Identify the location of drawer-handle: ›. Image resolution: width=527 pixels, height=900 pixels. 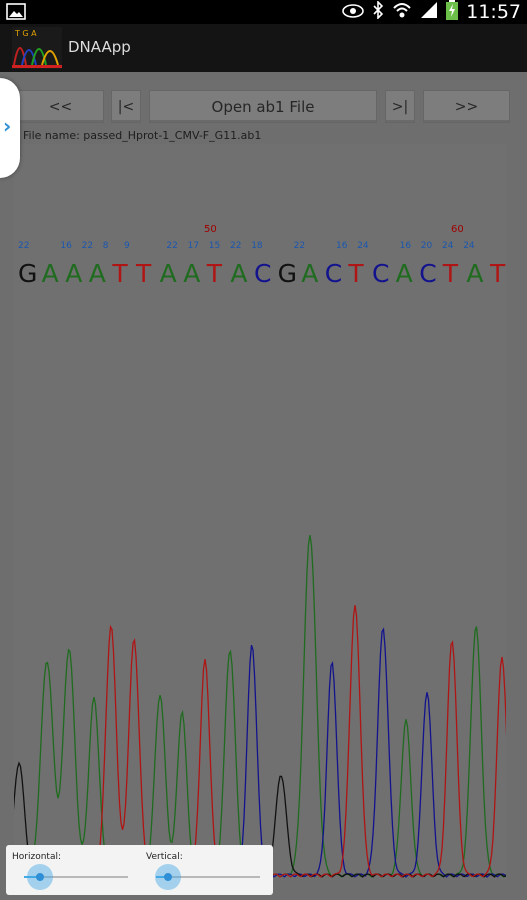
(10, 128).